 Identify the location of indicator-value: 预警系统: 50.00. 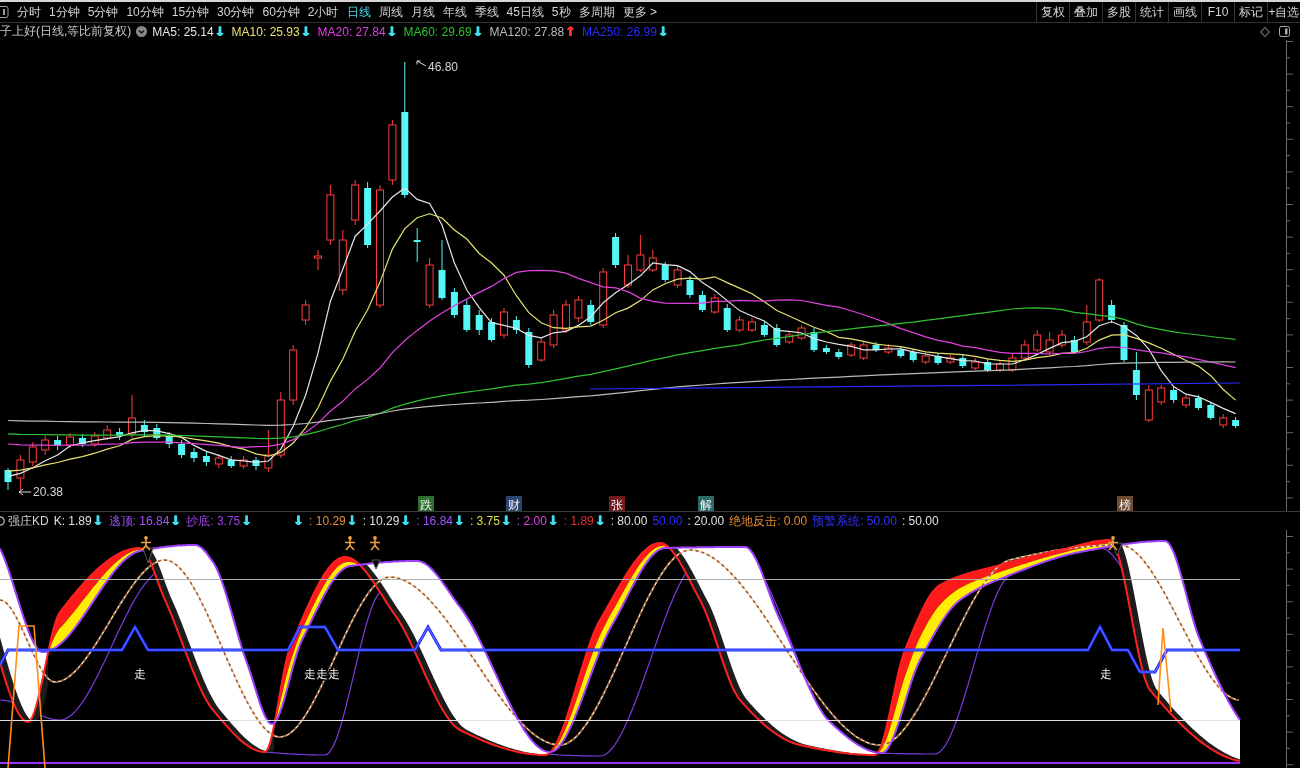
(854, 521).